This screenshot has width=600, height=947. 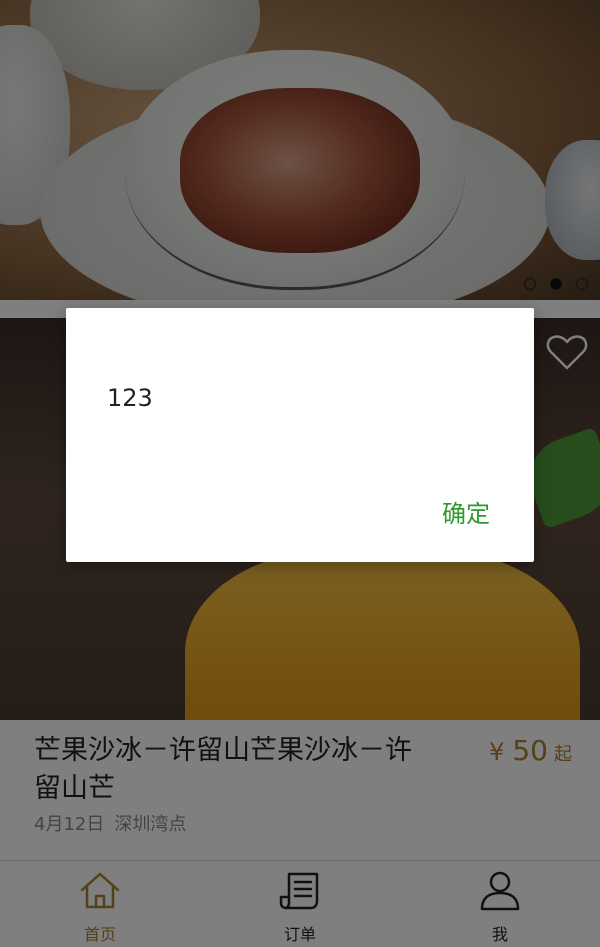 I want to click on confirm-button: 确定, so click(x=466, y=511).